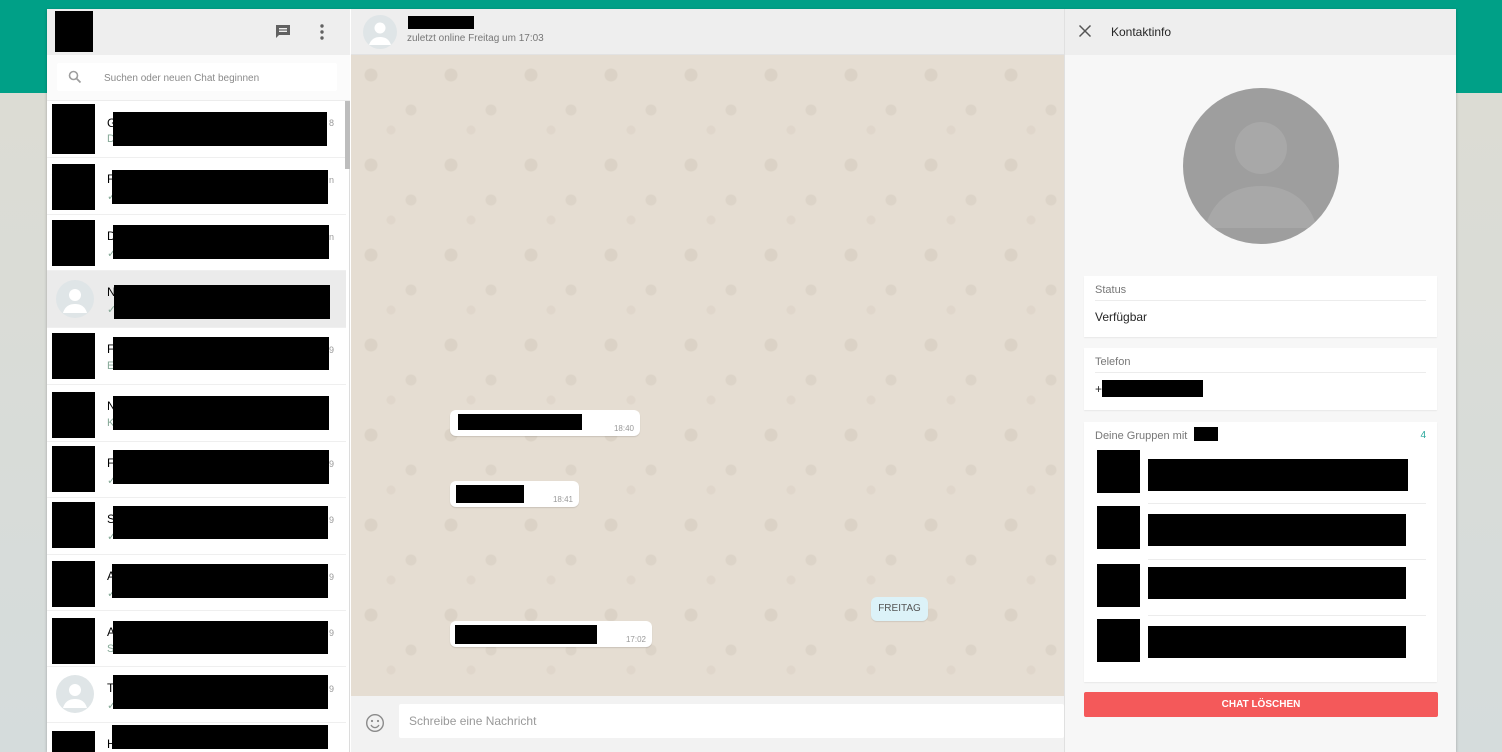 The image size is (1502, 752). I want to click on phone-number-redacted, so click(1152, 388).